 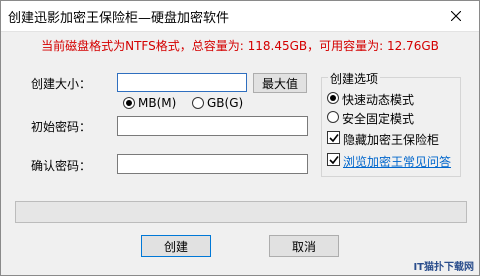 What do you see at coordinates (157, 103) in the screenshot?
I see `unit-mb-label: MB(M)` at bounding box center [157, 103].